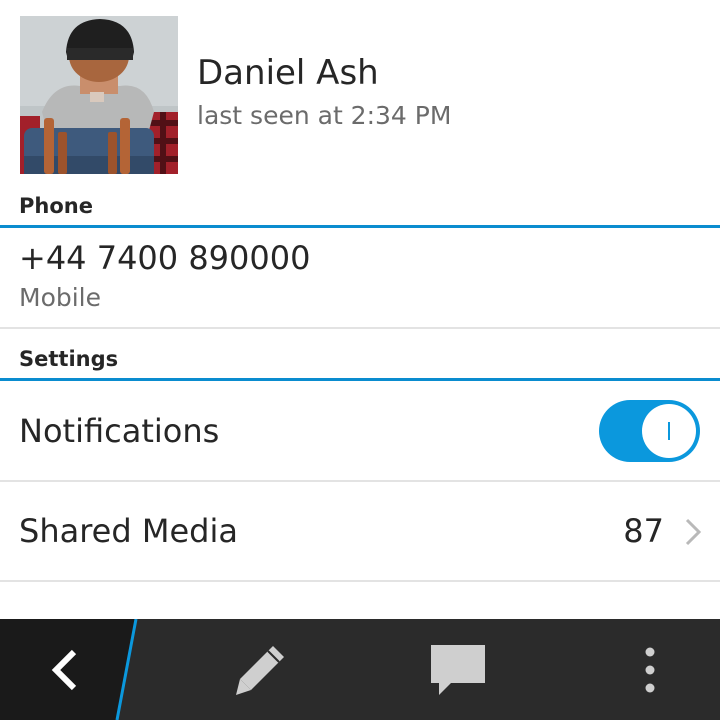  Describe the element at coordinates (693, 532) in the screenshot. I see `chevron-right-icon` at that location.